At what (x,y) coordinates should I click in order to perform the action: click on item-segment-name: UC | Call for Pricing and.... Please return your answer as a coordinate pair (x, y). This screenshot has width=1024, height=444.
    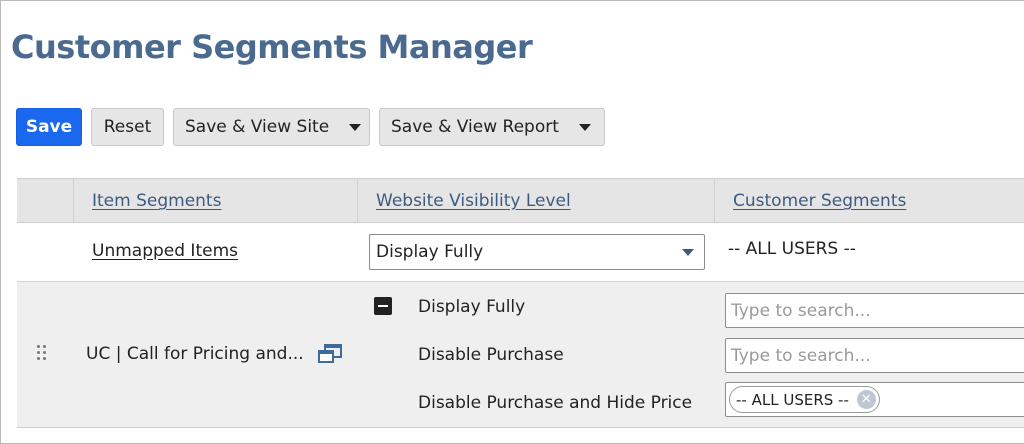
    Looking at the image, I should click on (195, 354).